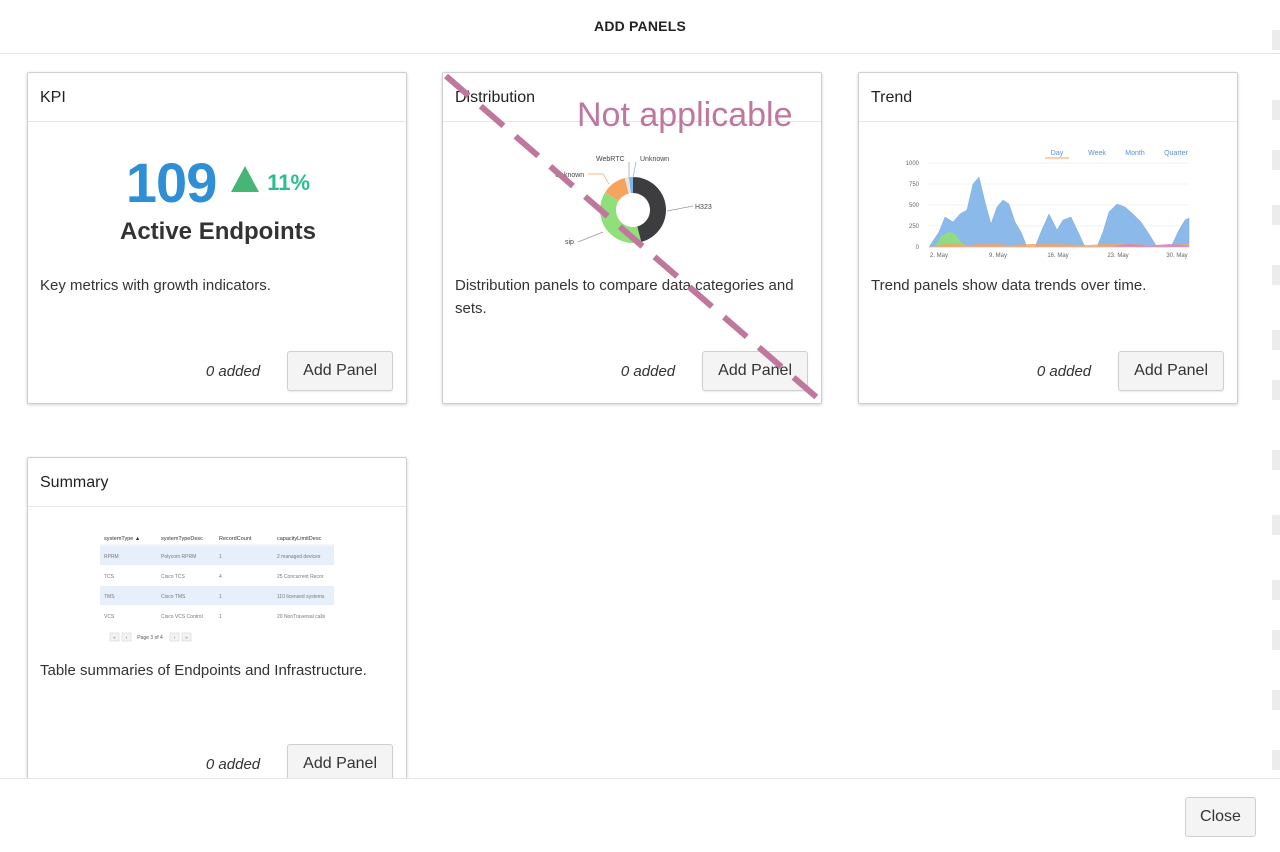  What do you see at coordinates (703, 207) in the screenshot?
I see `distribution-label: H323` at bounding box center [703, 207].